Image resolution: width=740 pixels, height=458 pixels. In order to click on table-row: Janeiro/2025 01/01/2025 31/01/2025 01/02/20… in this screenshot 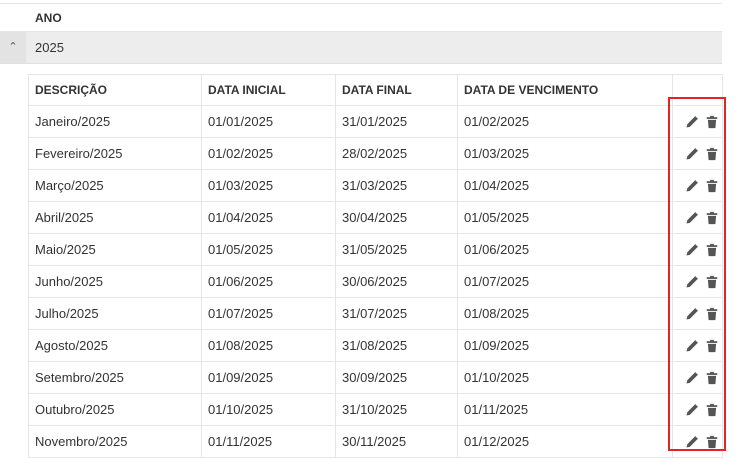, I will do `click(375, 121)`.